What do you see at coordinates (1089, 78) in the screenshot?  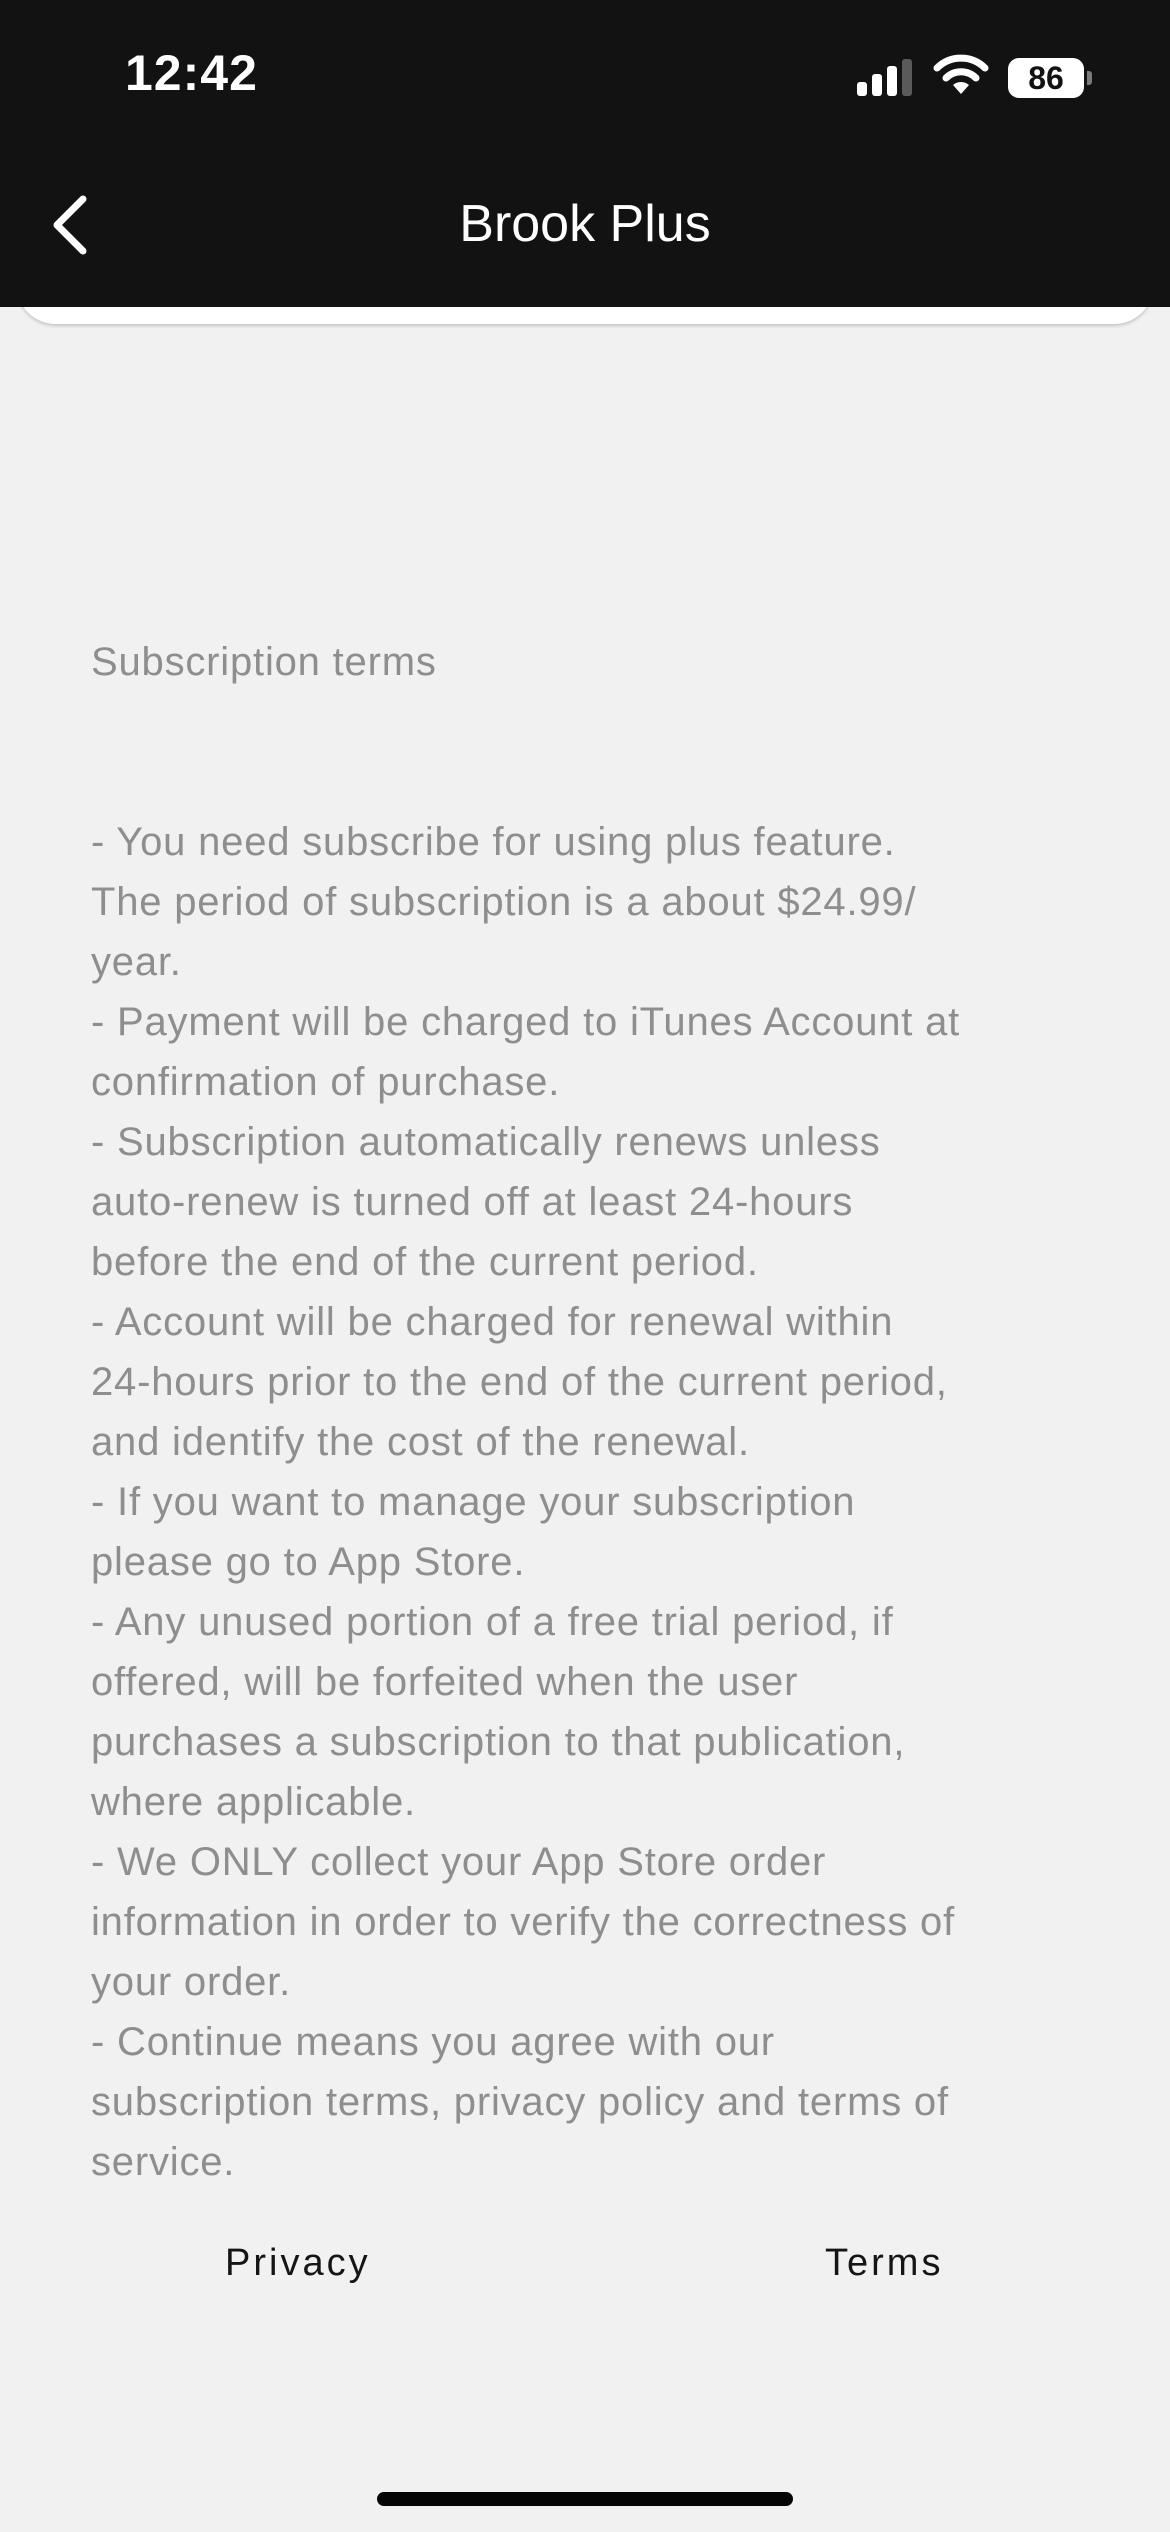 I see `battery-nub` at bounding box center [1089, 78].